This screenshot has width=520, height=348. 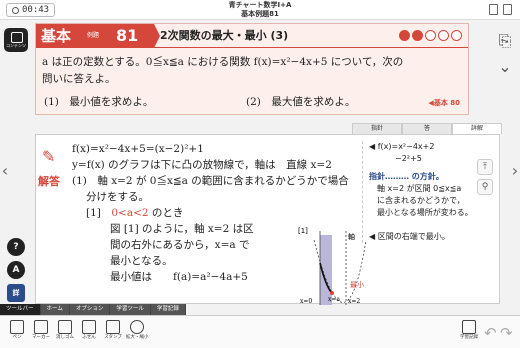 What do you see at coordinates (117, 197) in the screenshot?
I see `solution-line: 分けをする。` at bounding box center [117, 197].